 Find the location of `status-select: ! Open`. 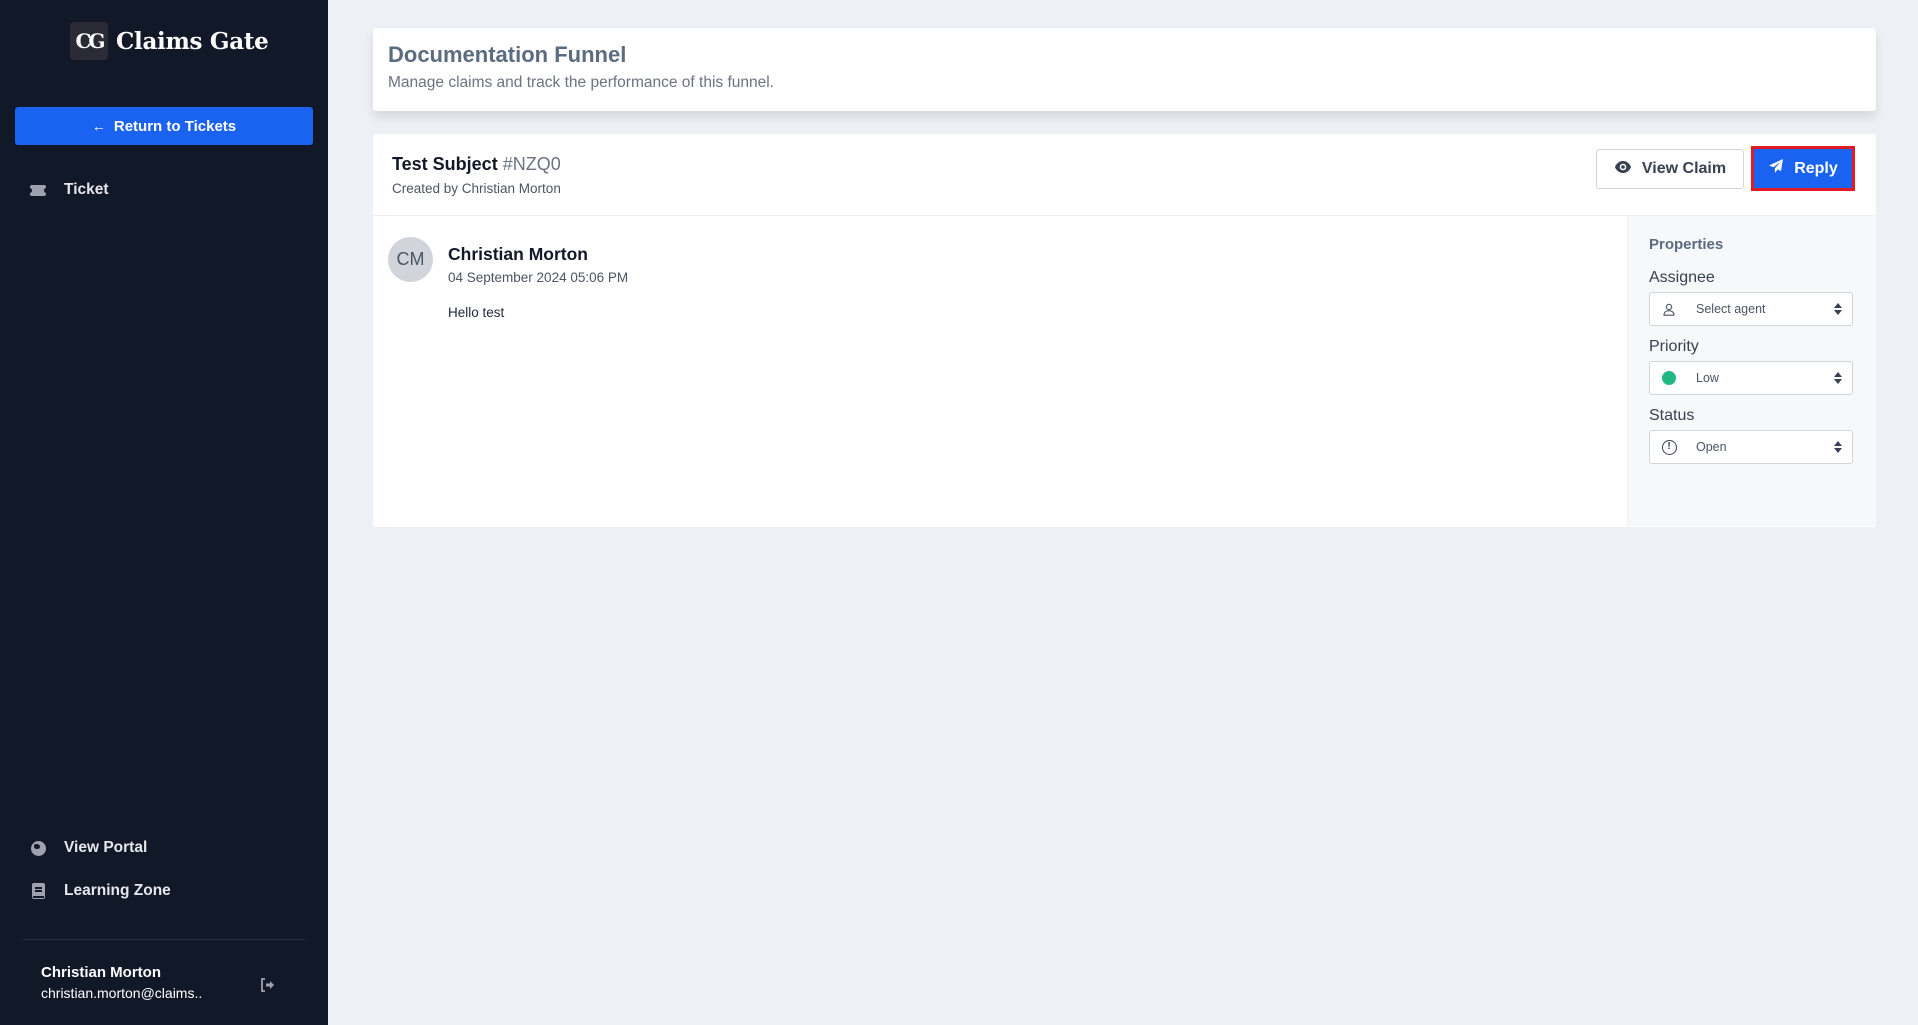

status-select: ! Open is located at coordinates (1751, 447).